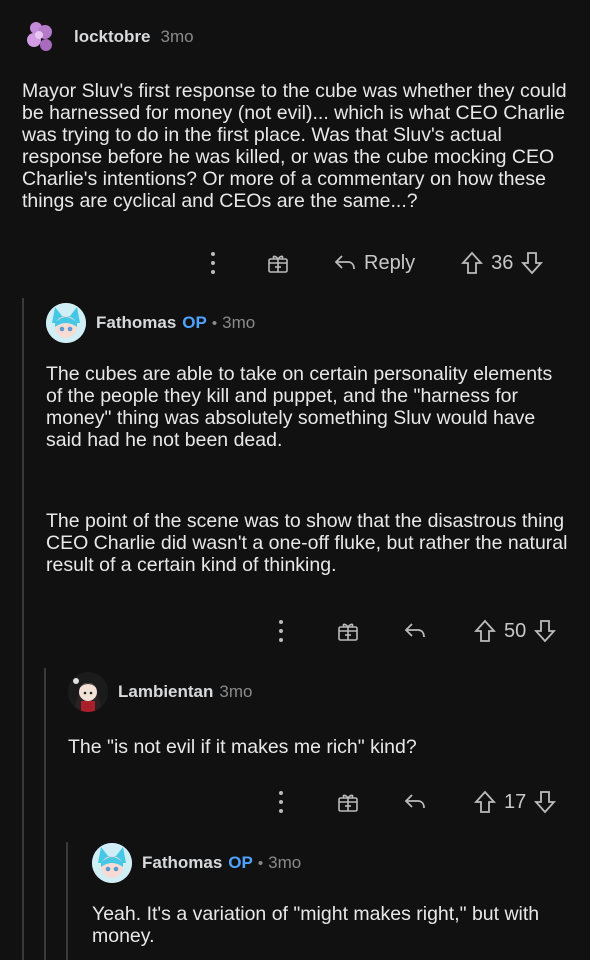 The image size is (590, 960). I want to click on reply-label: Reply, so click(390, 262).